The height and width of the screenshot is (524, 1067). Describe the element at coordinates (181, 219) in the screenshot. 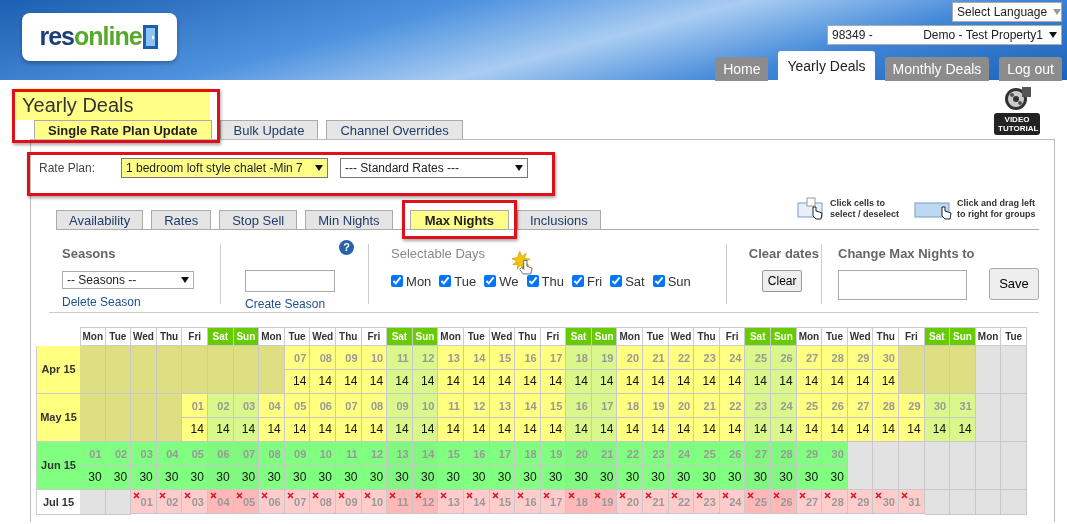

I see `tab: Rates` at that location.